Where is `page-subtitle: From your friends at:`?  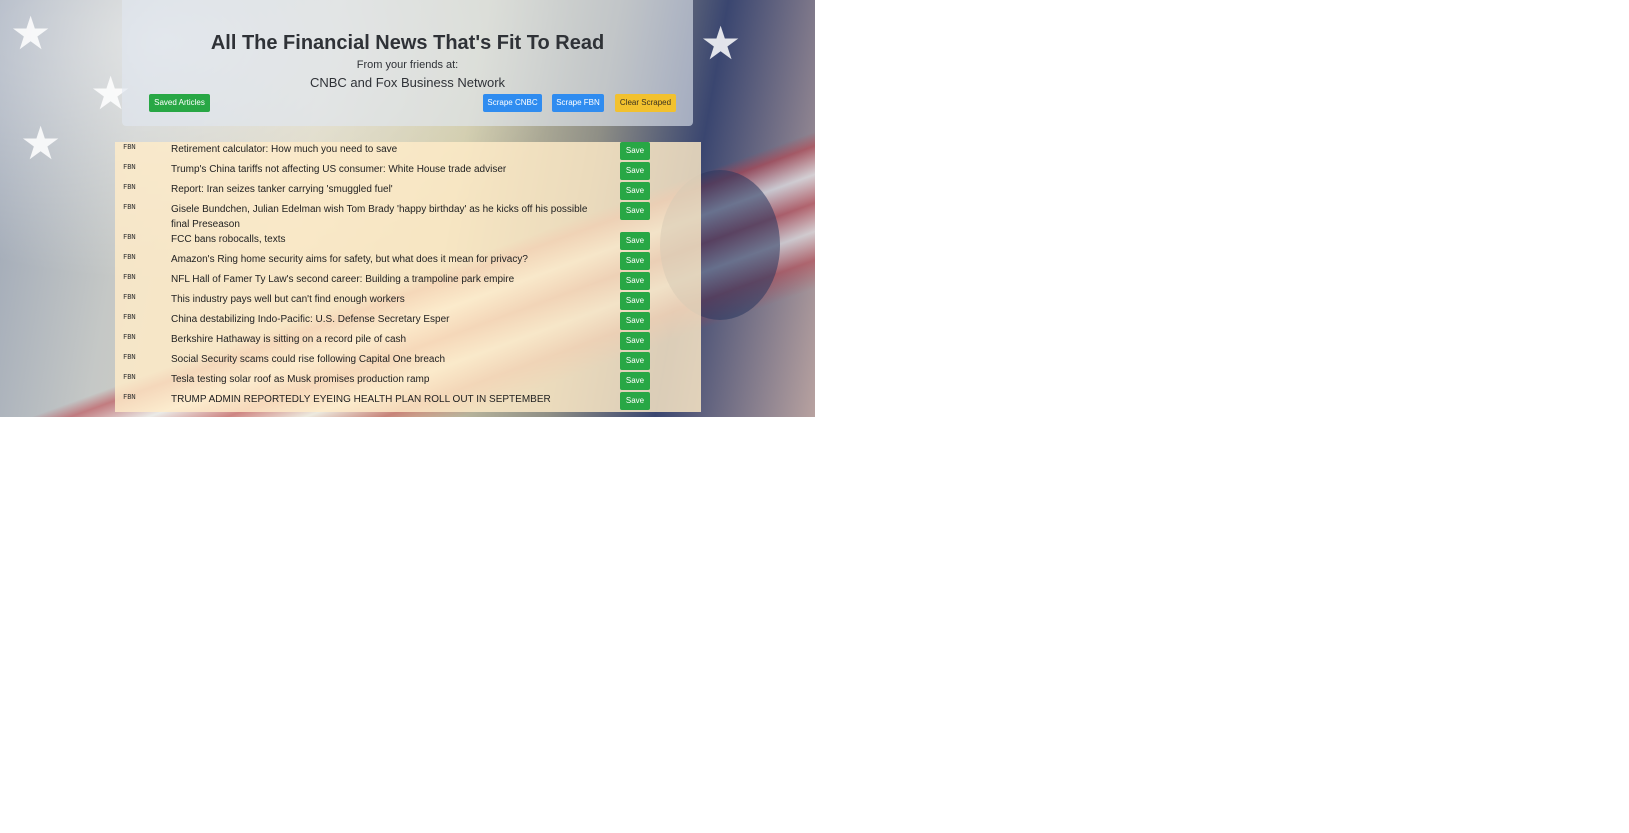 page-subtitle: From your friends at: is located at coordinates (407, 65).